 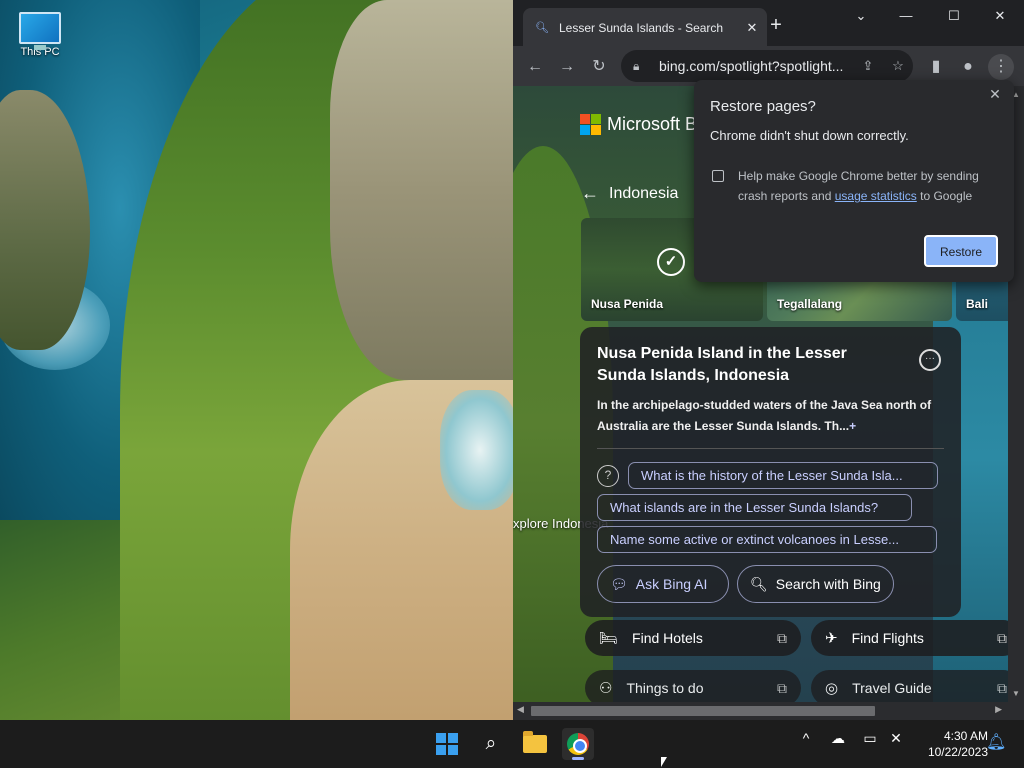 I want to click on dialog-message: Chrome didn't shut down correctly., so click(x=809, y=135).